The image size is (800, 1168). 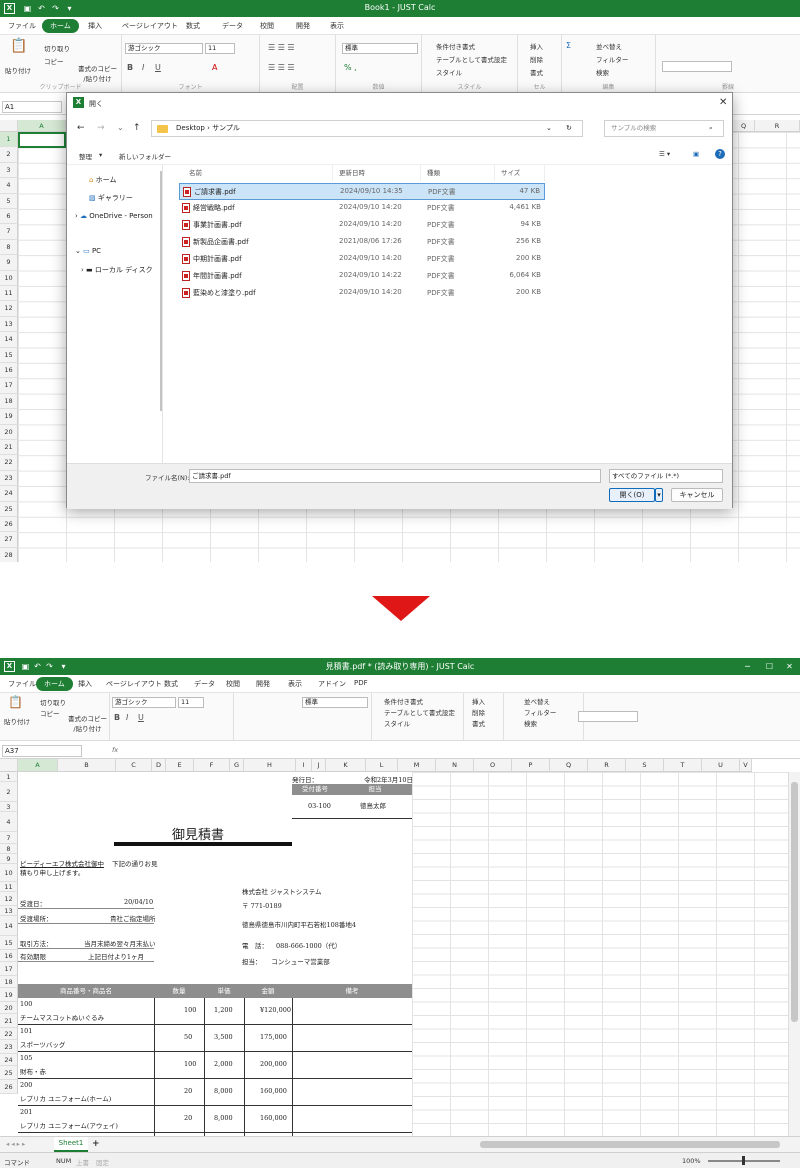 I want to click on path-sample: サンプル, so click(x=226, y=128).